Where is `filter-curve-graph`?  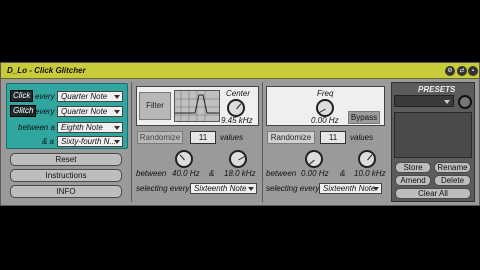
filter-curve-graph is located at coordinates (197, 106).